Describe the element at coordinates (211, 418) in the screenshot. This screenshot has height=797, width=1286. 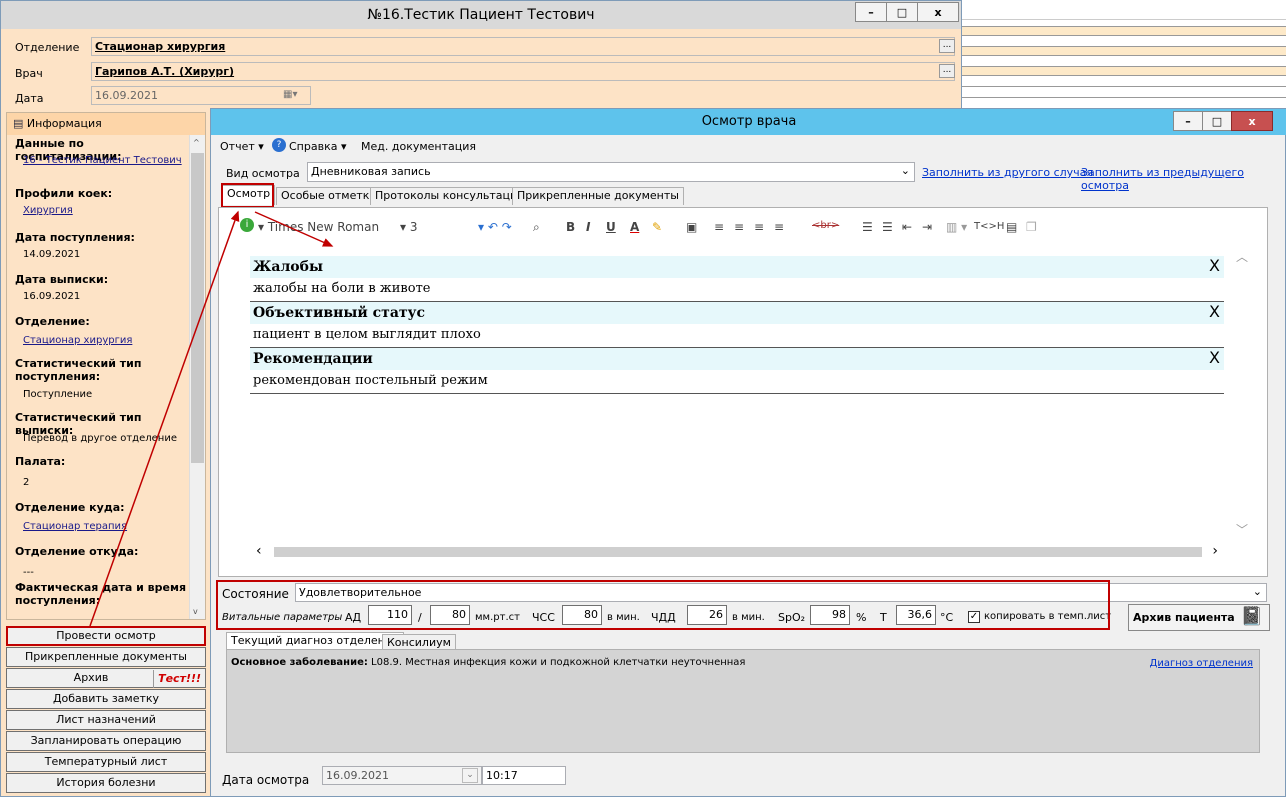
I see `annotation-arrows` at that location.